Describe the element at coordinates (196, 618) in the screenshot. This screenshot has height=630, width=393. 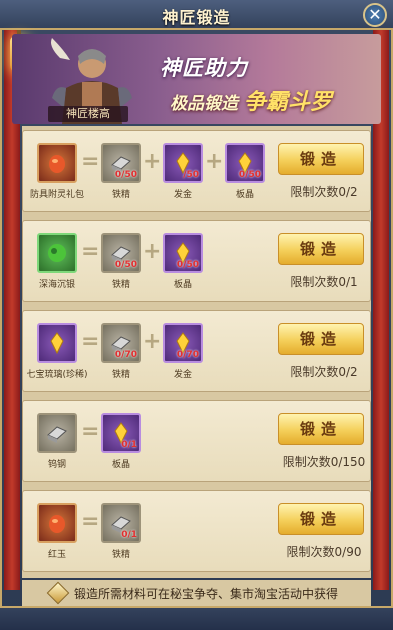
I see `bottom-bar` at that location.